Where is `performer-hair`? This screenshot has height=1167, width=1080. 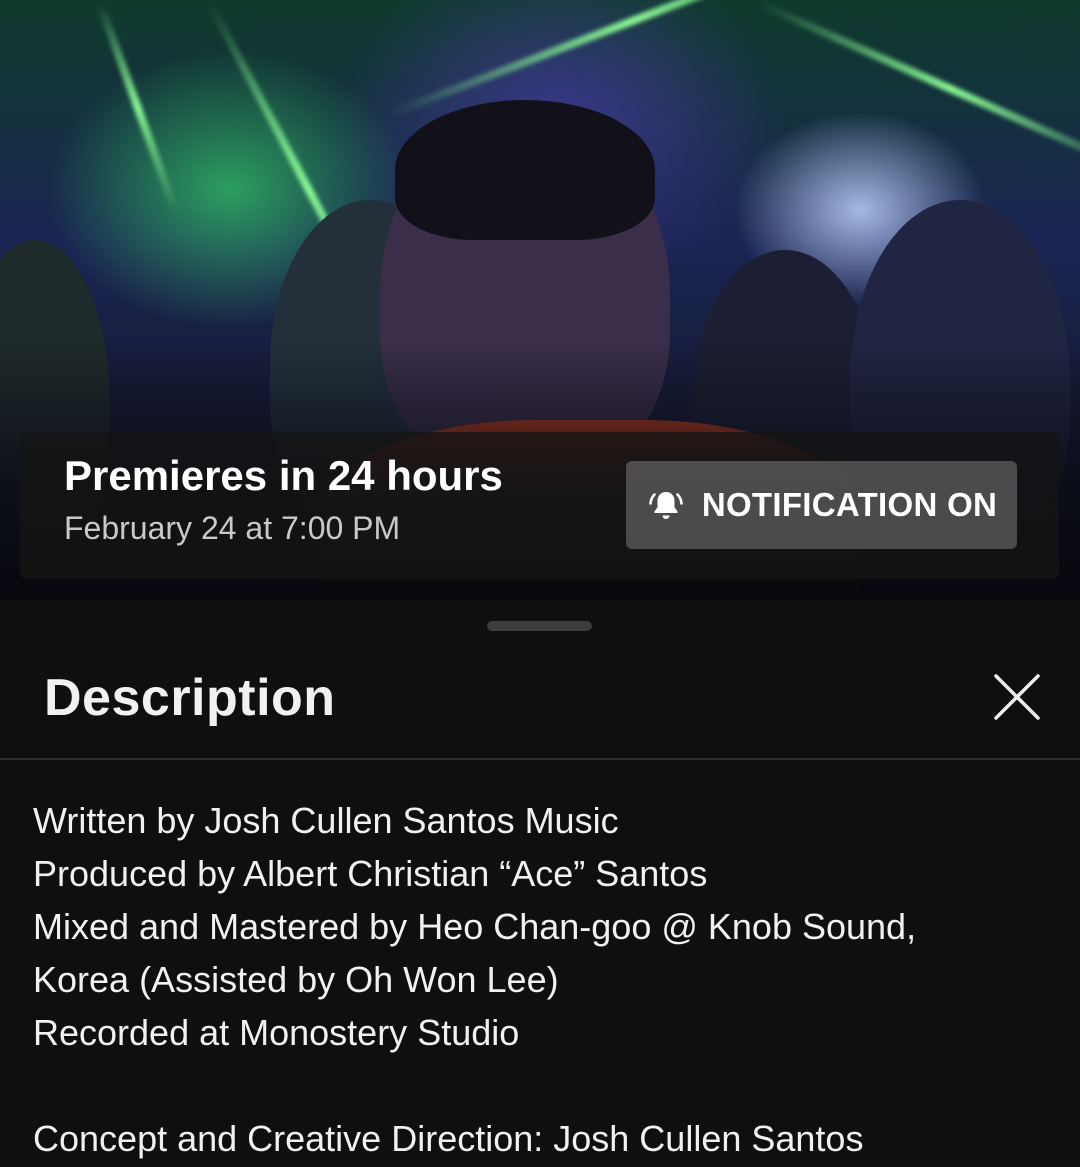 performer-hair is located at coordinates (525, 170).